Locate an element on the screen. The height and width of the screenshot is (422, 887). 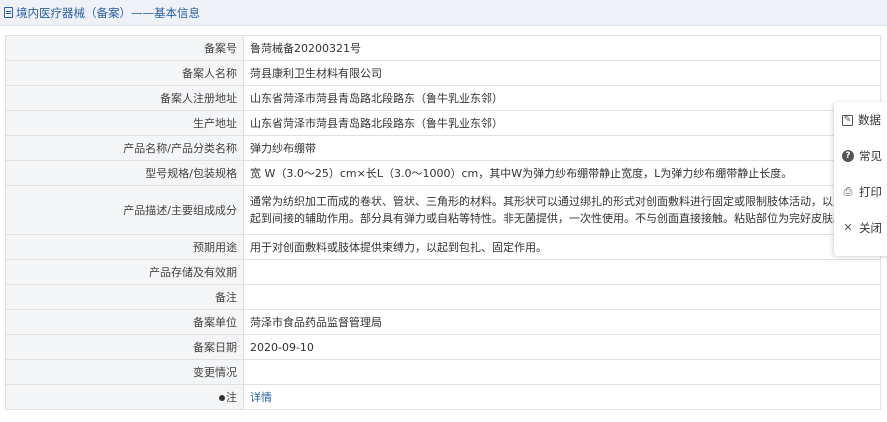
table-row: 备案单位 菏泽市食品药品监督管理局 is located at coordinates (443, 322).